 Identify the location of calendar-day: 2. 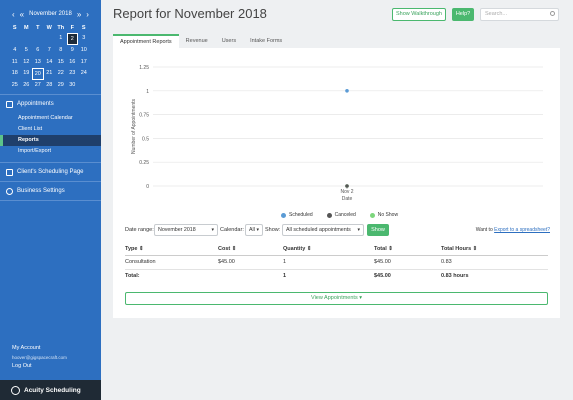
(72, 39).